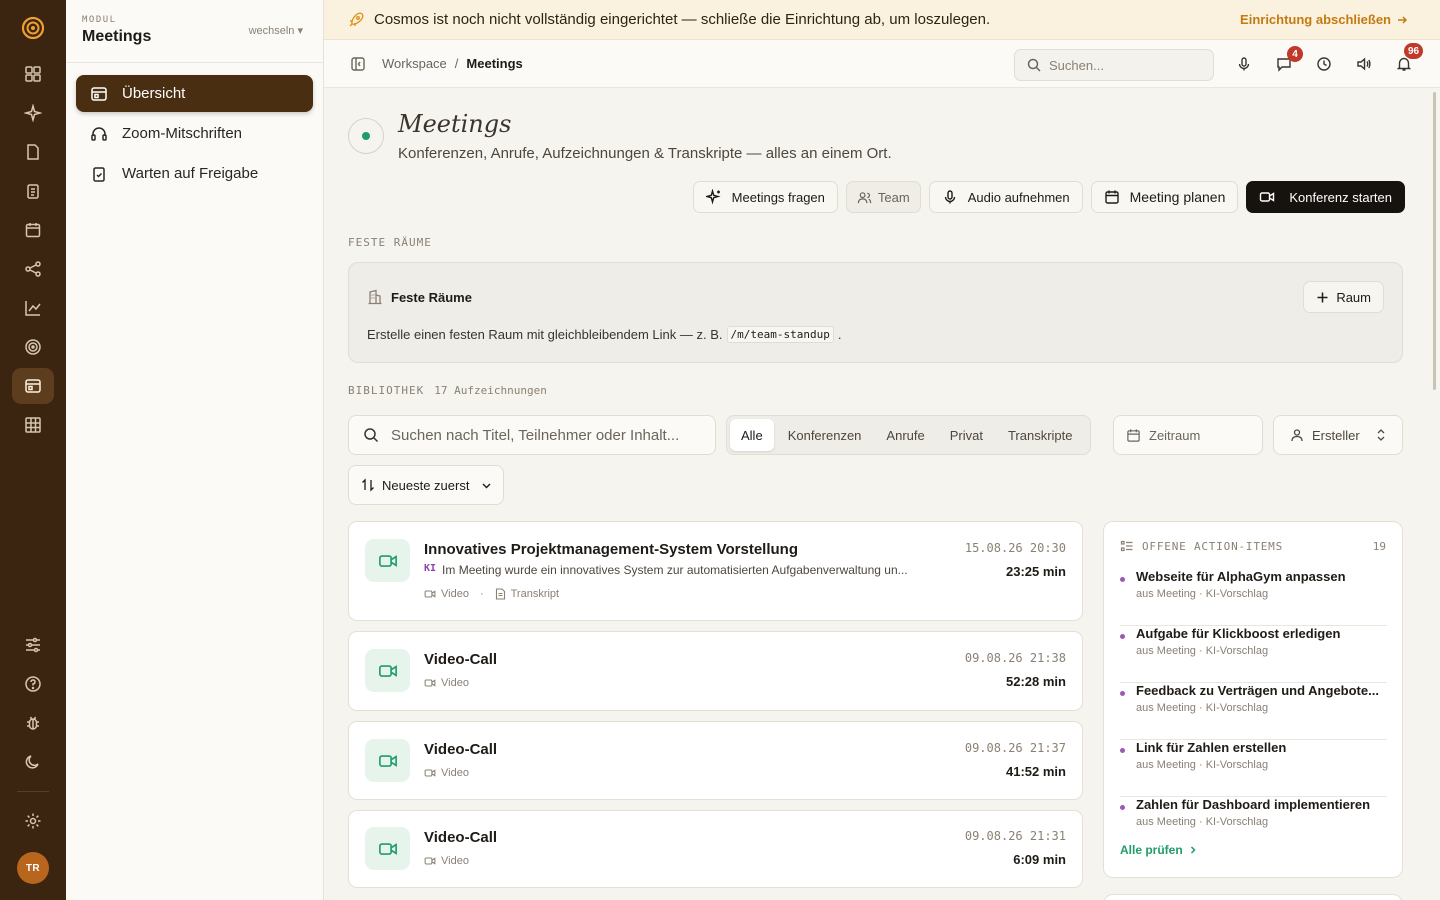  Describe the element at coordinates (1124, 65) in the screenshot. I see `global-search-input` at that location.